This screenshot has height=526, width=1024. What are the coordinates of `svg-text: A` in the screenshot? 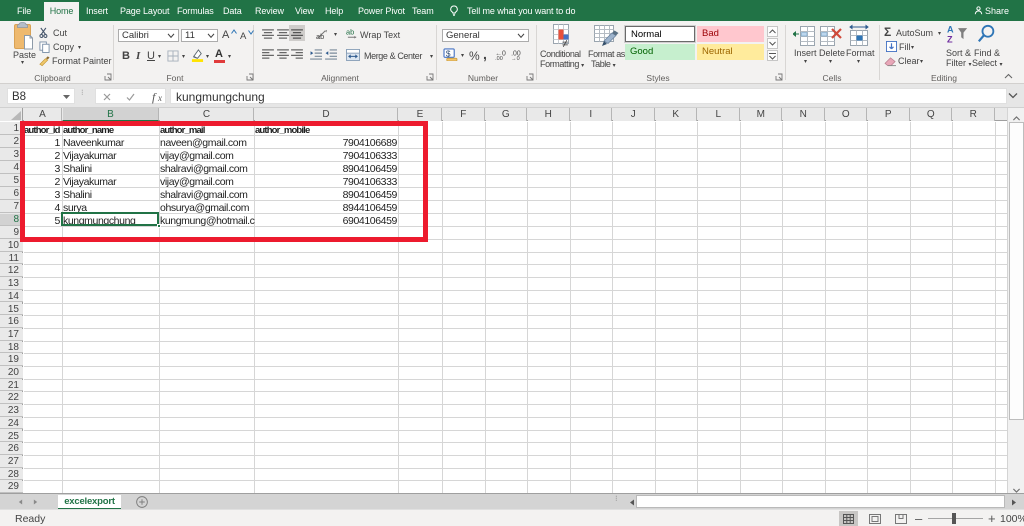 It's located at (950, 30).